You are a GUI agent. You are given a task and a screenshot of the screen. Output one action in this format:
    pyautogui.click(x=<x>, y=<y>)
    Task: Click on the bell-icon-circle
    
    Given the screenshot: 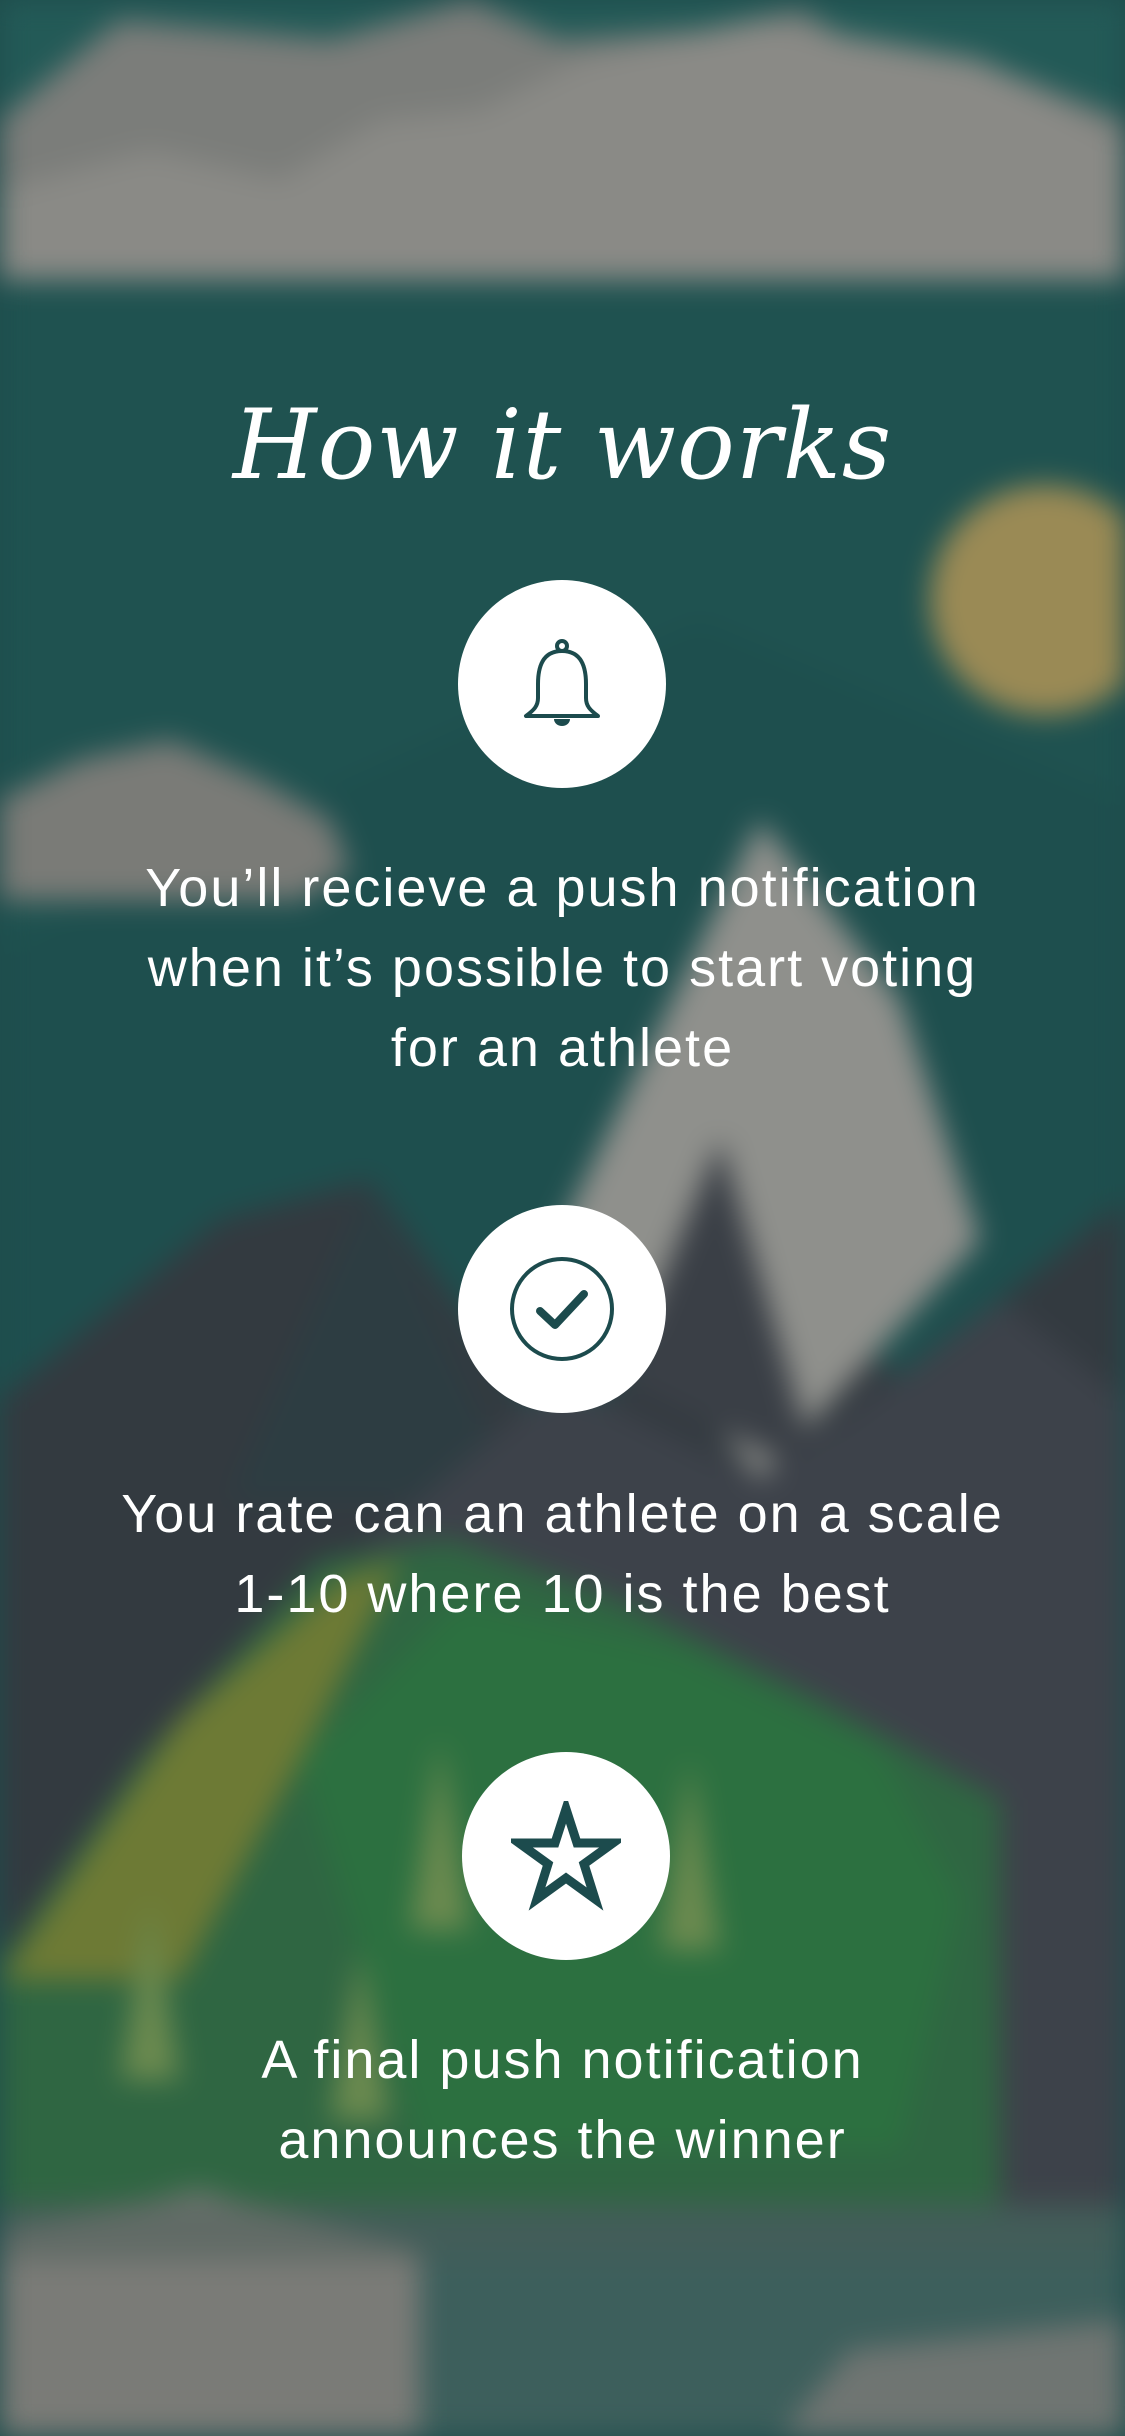 What is the action you would take?
    pyautogui.click(x=562, y=684)
    